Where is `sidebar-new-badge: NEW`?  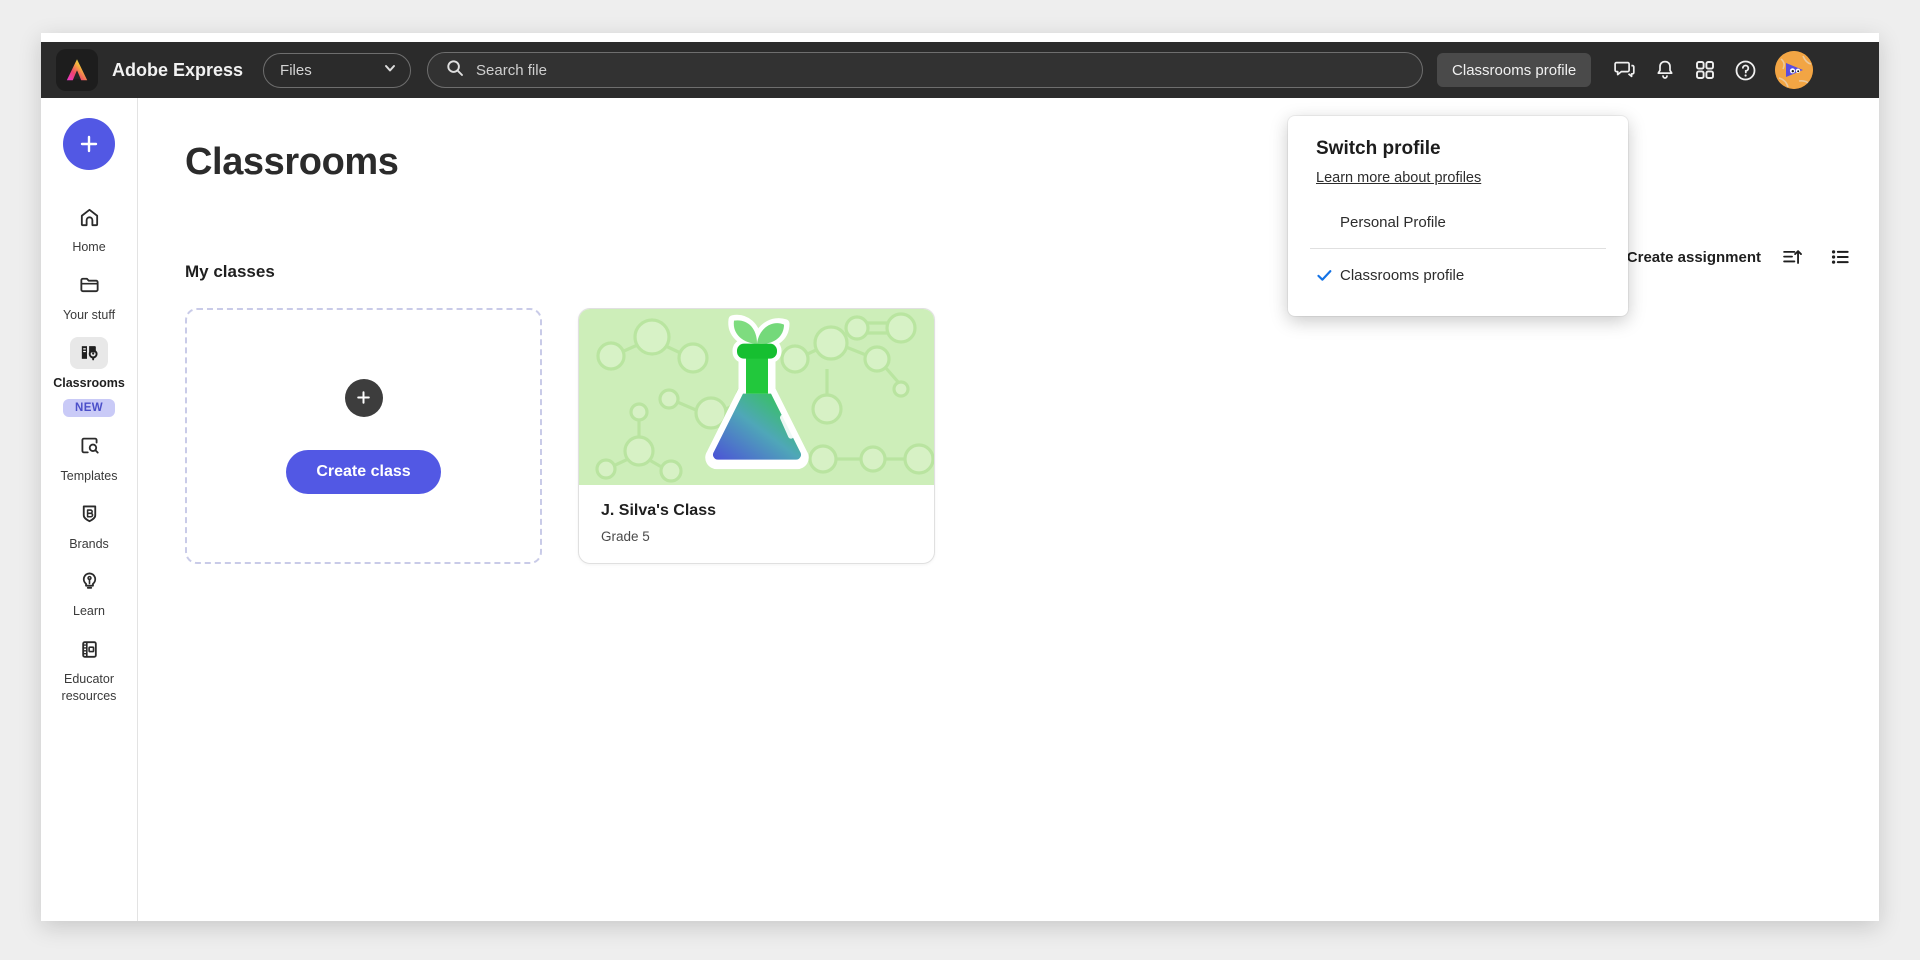
sidebar-new-badge: NEW is located at coordinates (89, 407).